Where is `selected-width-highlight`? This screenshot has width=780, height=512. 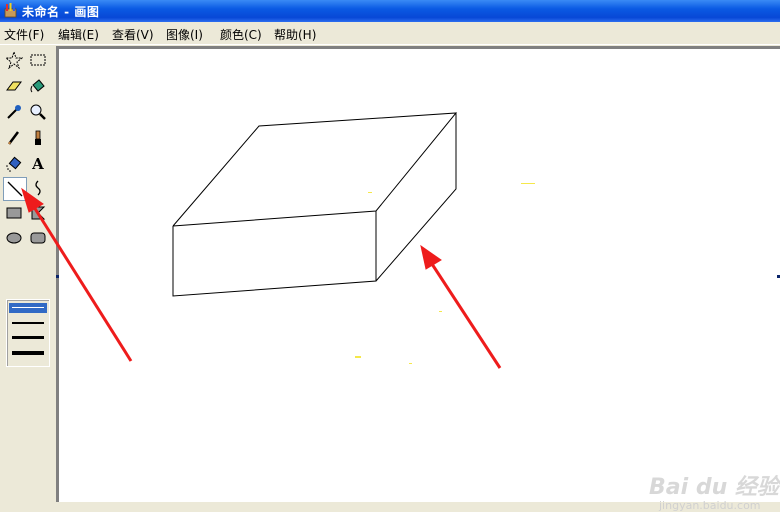 selected-width-highlight is located at coordinates (28, 308).